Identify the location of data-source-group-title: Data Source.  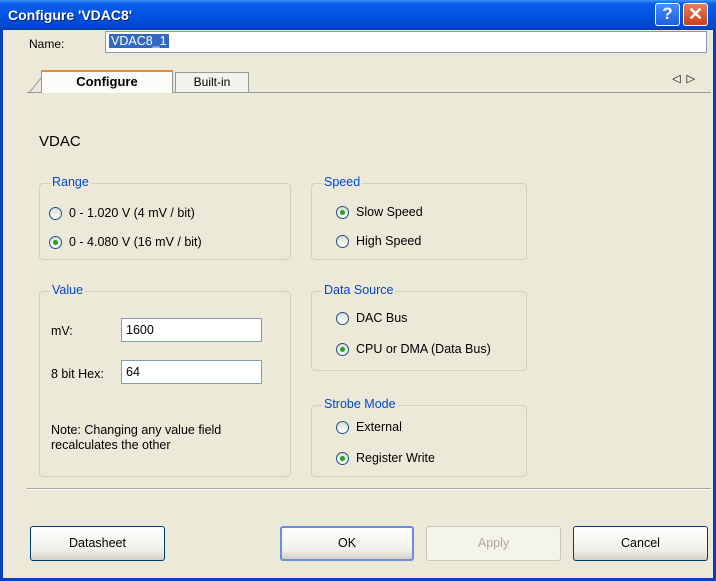
(359, 290).